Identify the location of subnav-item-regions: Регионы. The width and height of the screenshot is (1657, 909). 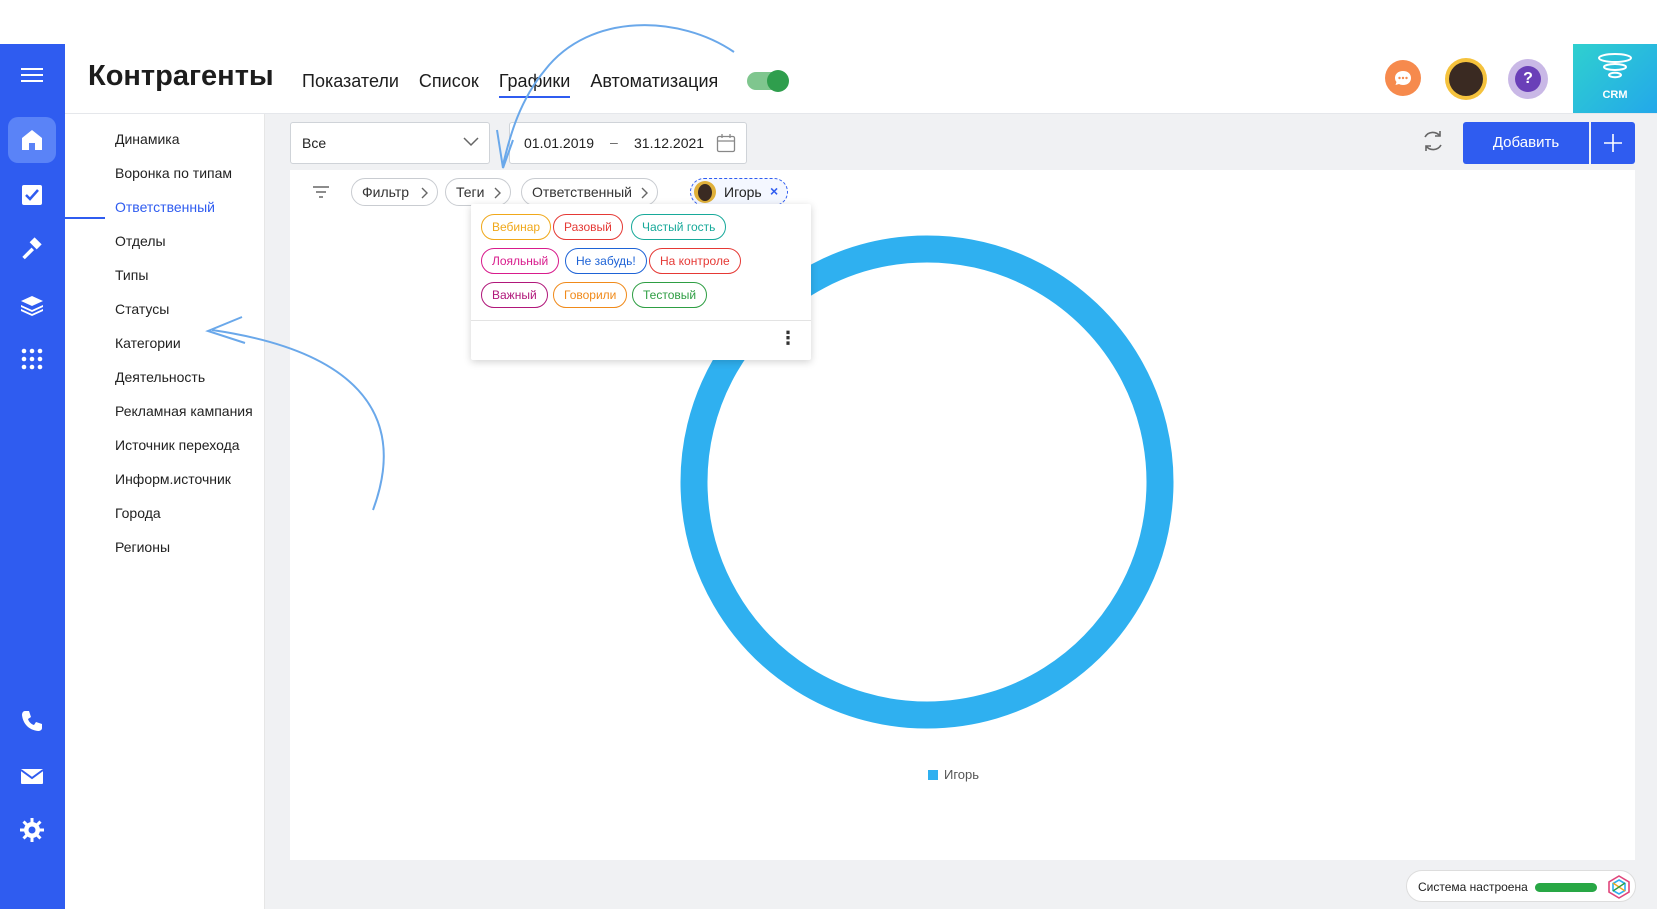
(142, 547).